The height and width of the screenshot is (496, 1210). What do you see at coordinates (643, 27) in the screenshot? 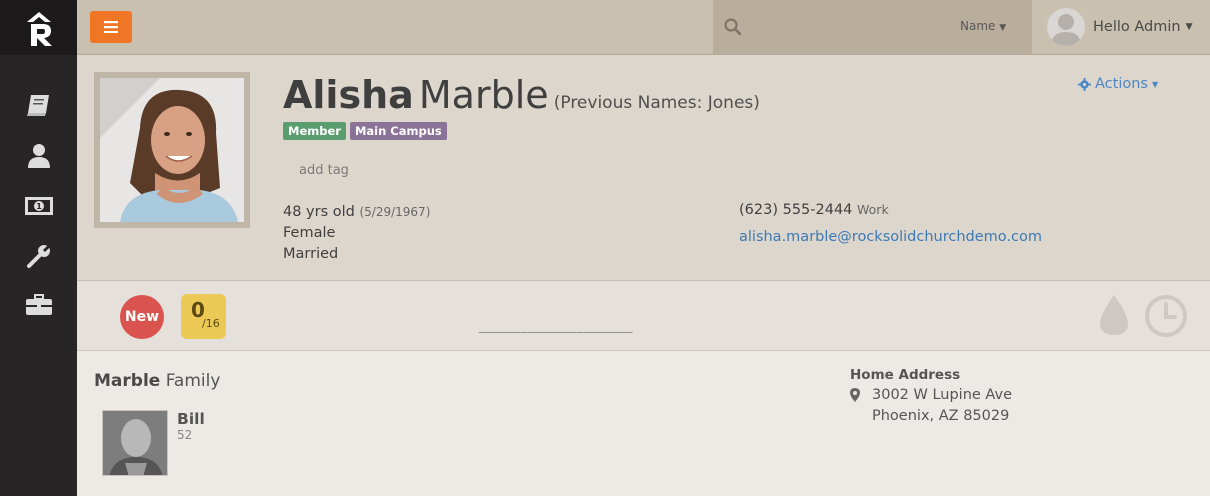
I see `topbar: Name ▼ Hello Admin ▼` at bounding box center [643, 27].